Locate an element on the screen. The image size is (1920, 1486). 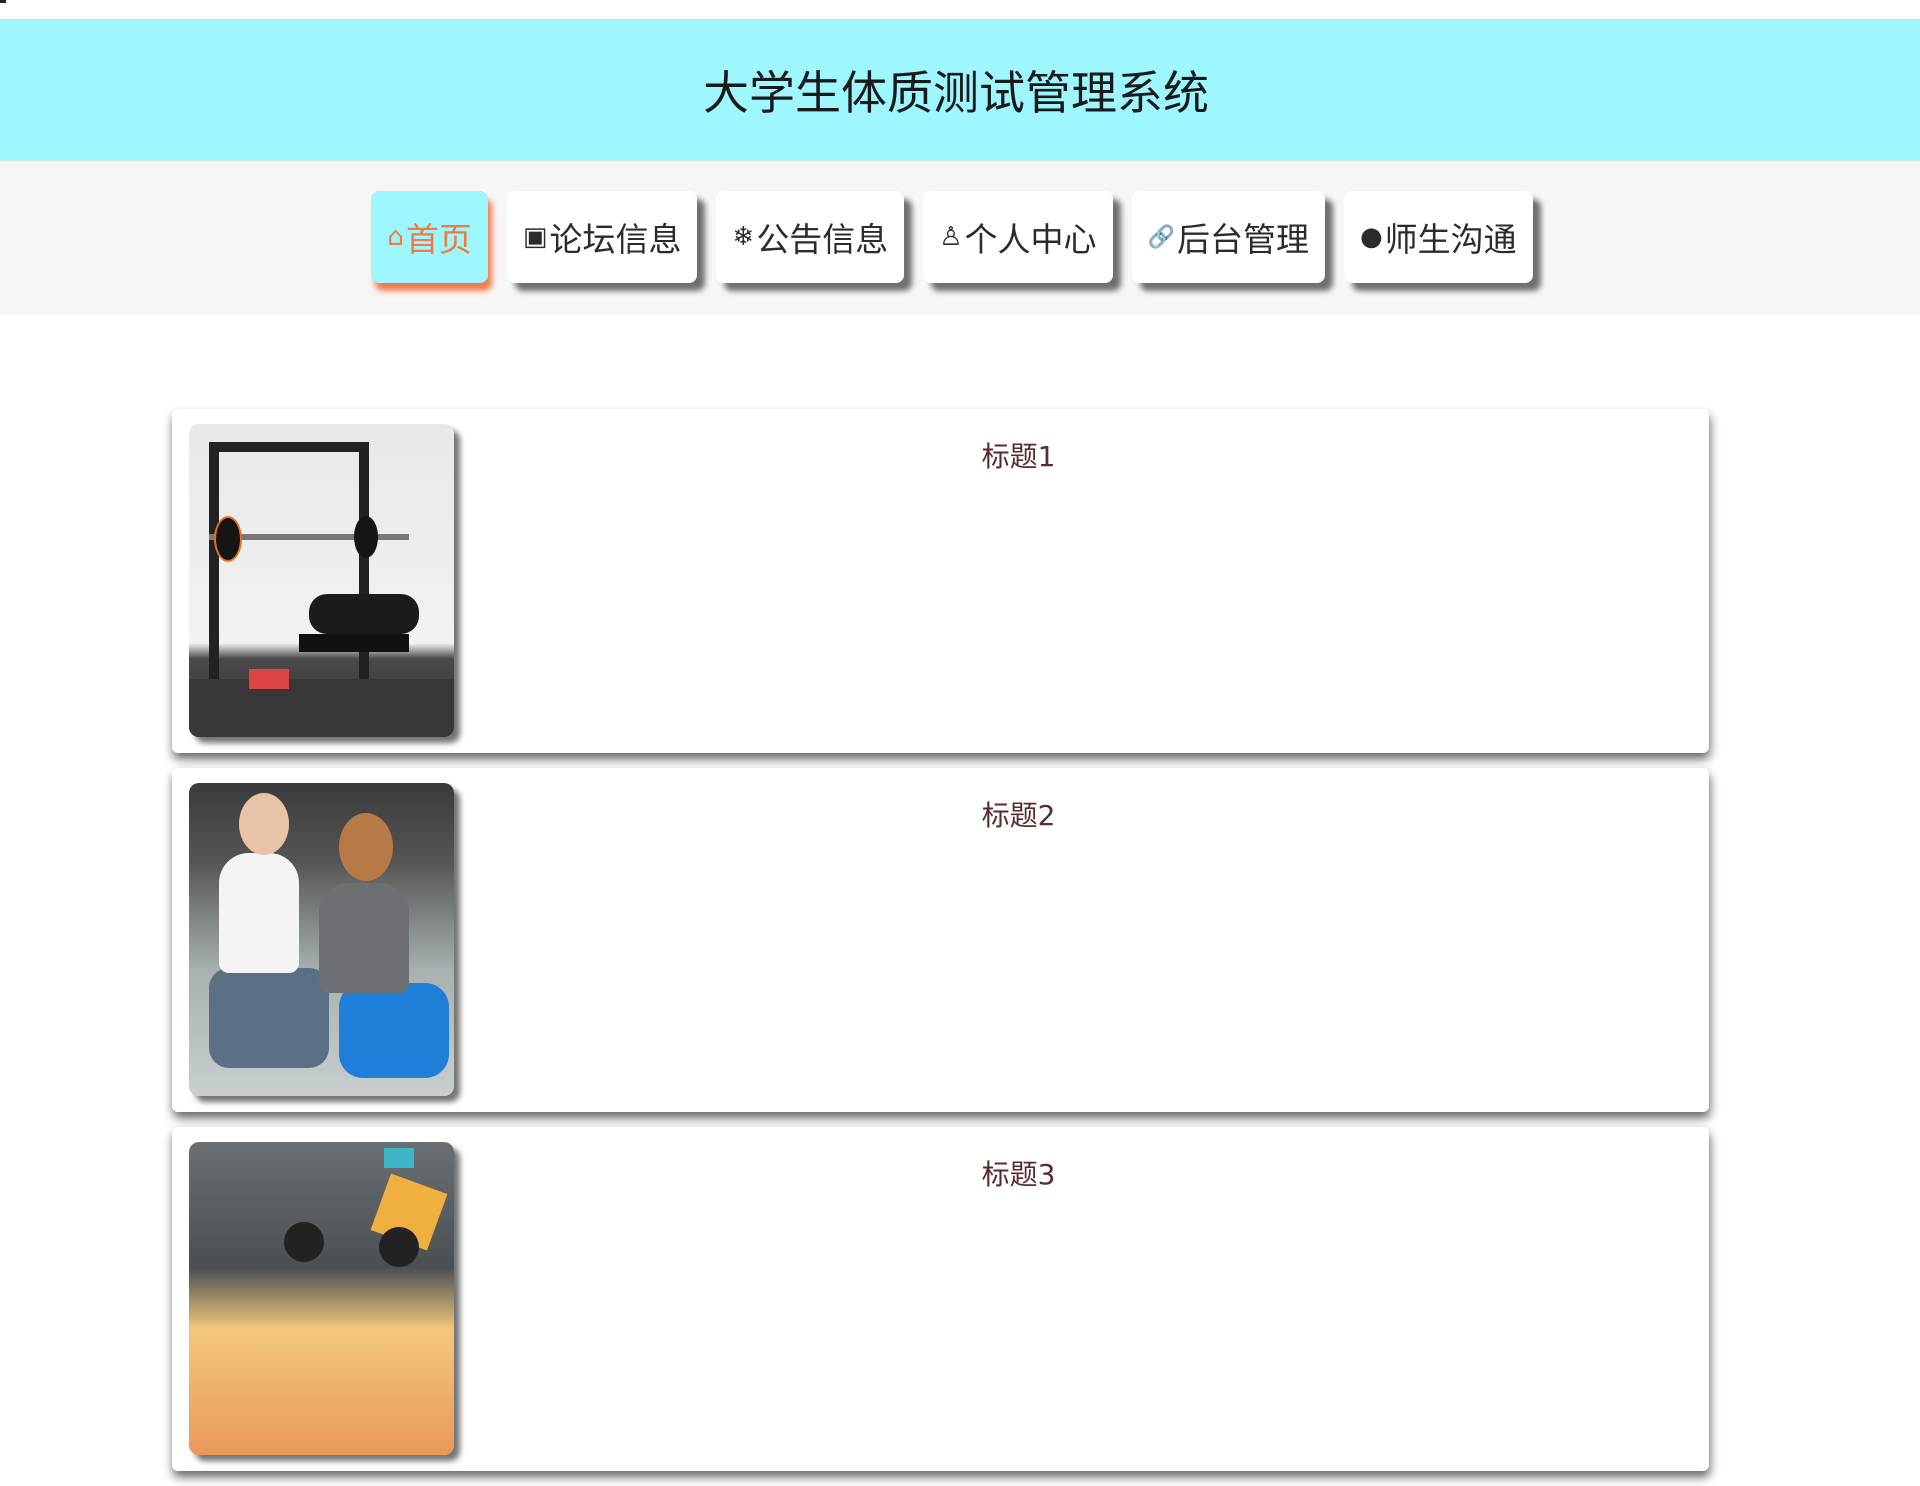
nav-item-home: ⌂ 首页 is located at coordinates (429, 237).